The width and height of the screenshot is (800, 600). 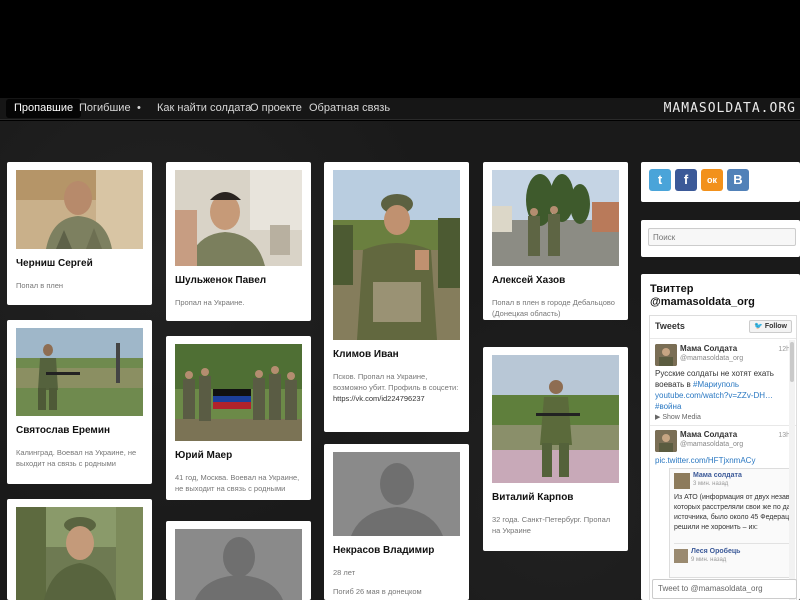 What do you see at coordinates (720, 460) in the screenshot?
I see `tweet-pic-link: pic.twitter.com/HFTjxnmACy` at bounding box center [720, 460].